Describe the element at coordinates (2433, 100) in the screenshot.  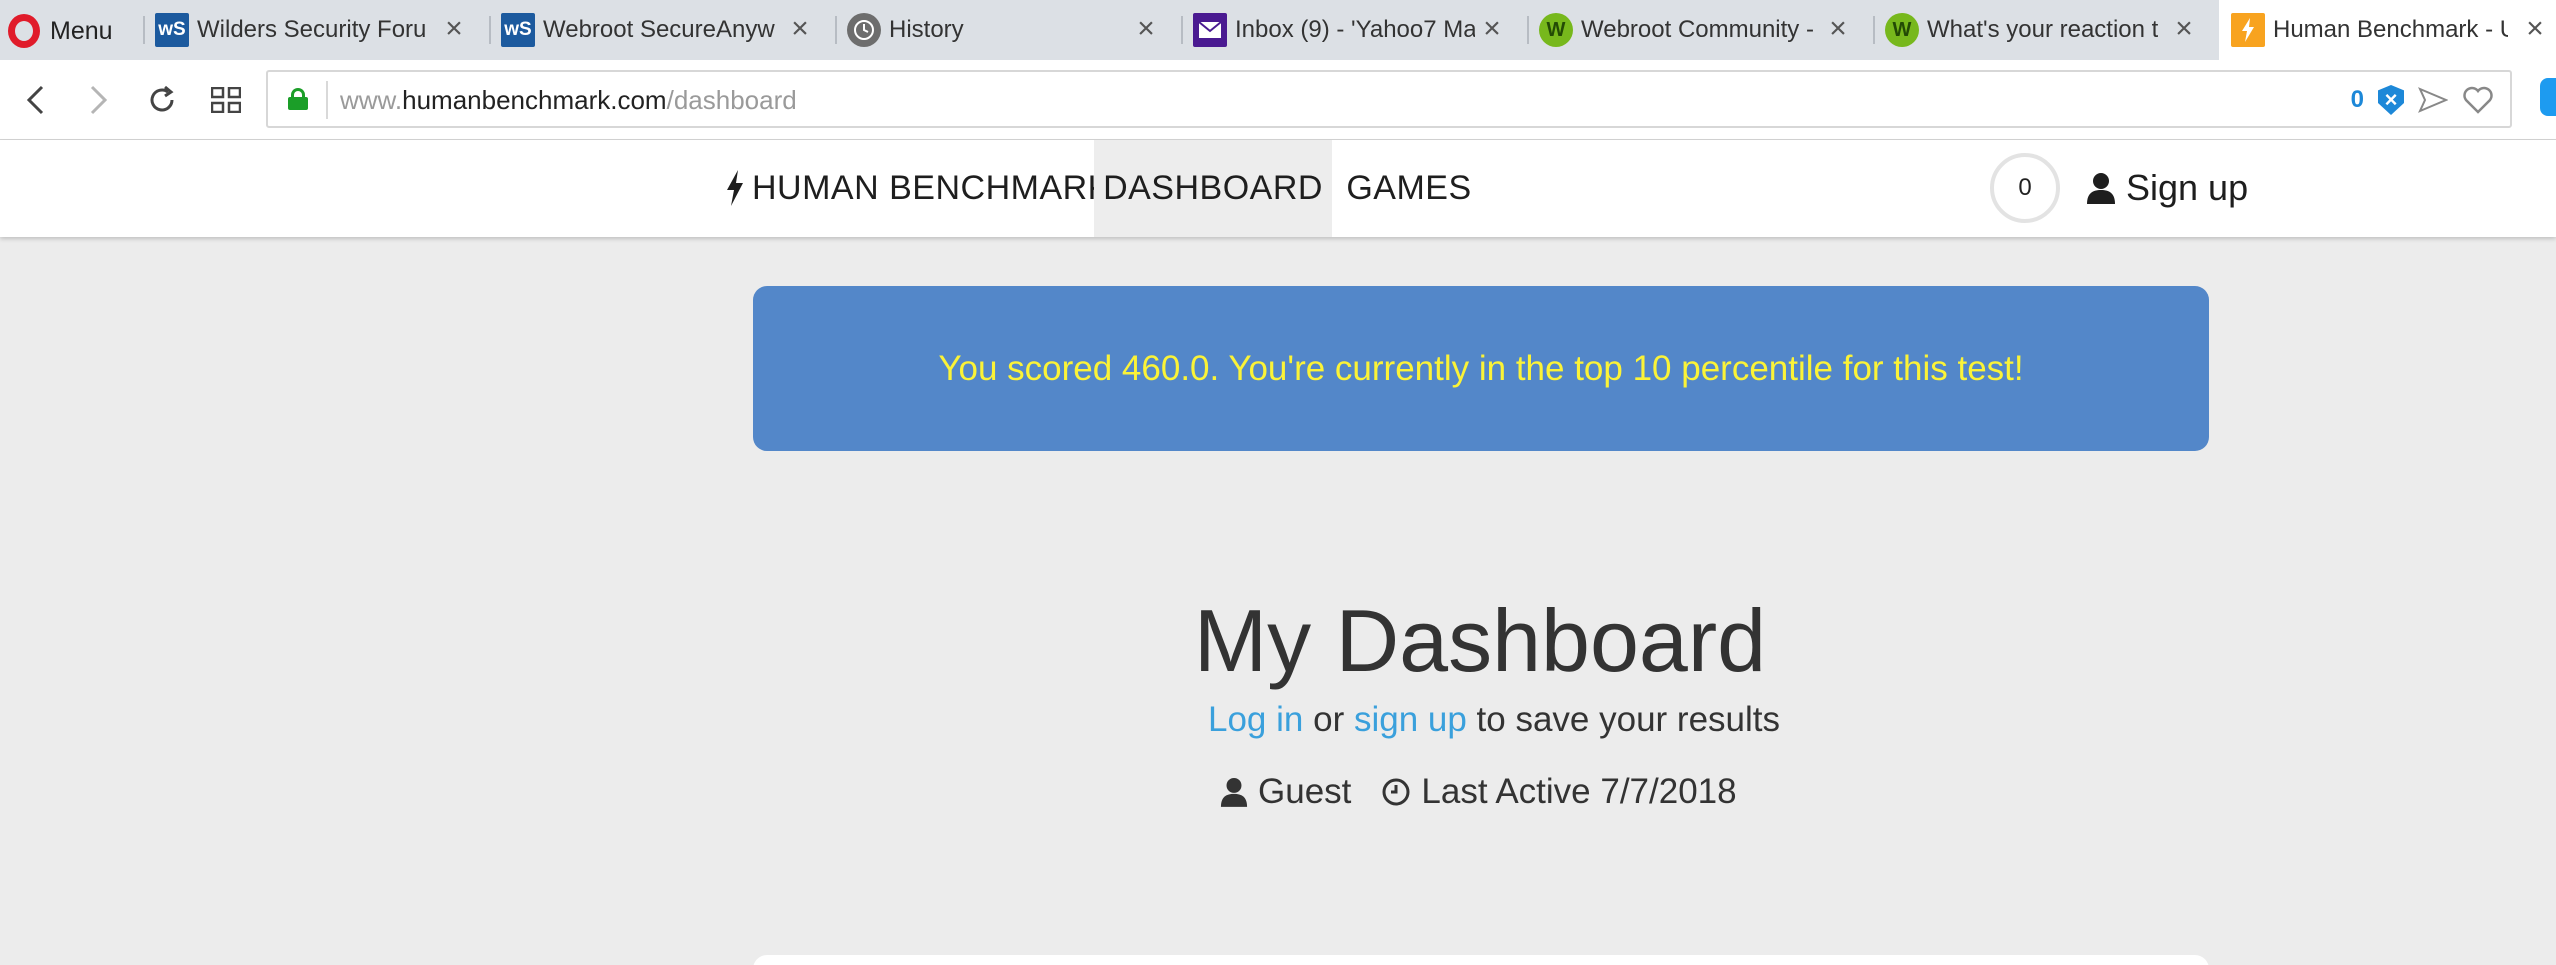
I see `send-icon` at that location.